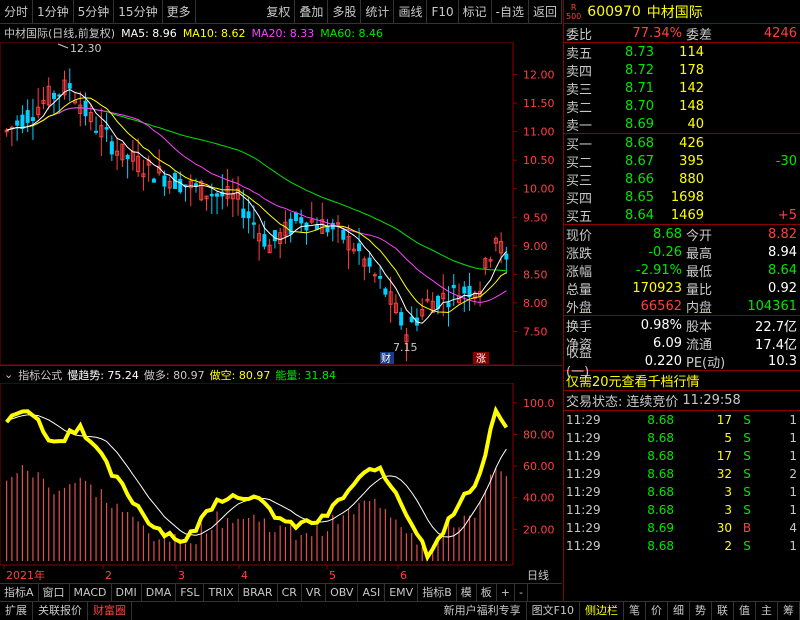 The height and width of the screenshot is (620, 800). Describe the element at coordinates (767, 611) in the screenshot. I see `tab-main: 主` at that location.